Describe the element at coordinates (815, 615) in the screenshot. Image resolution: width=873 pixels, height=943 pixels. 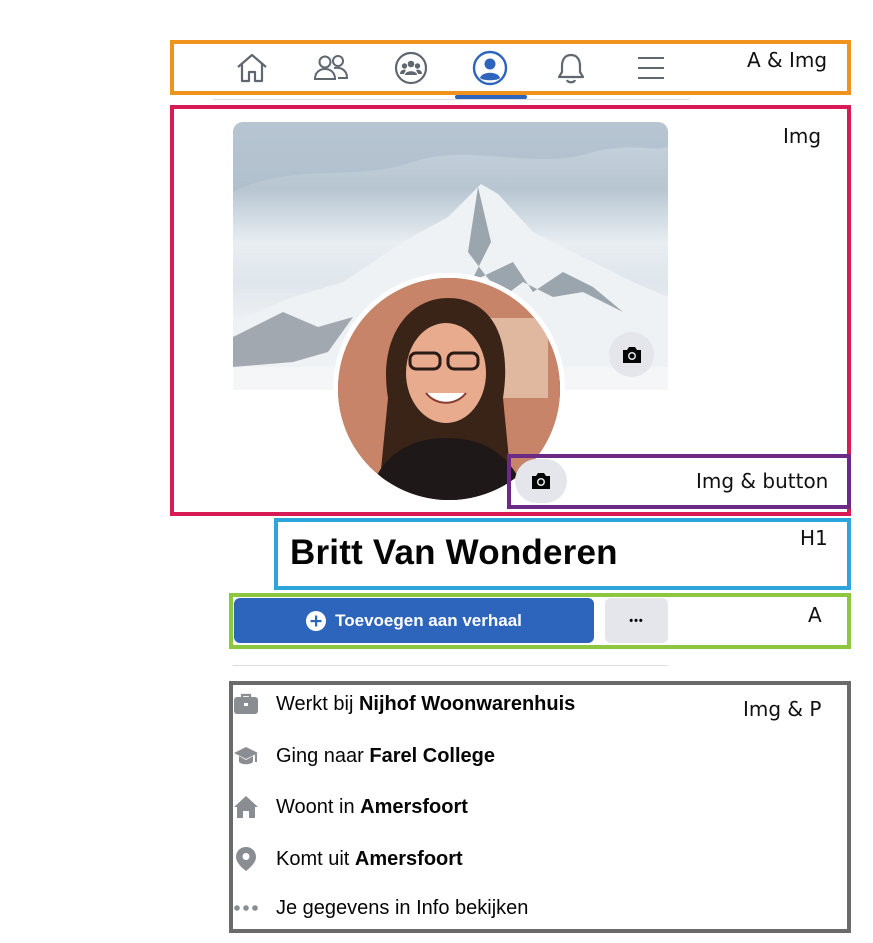
I see `annotation-label-a: A` at that location.